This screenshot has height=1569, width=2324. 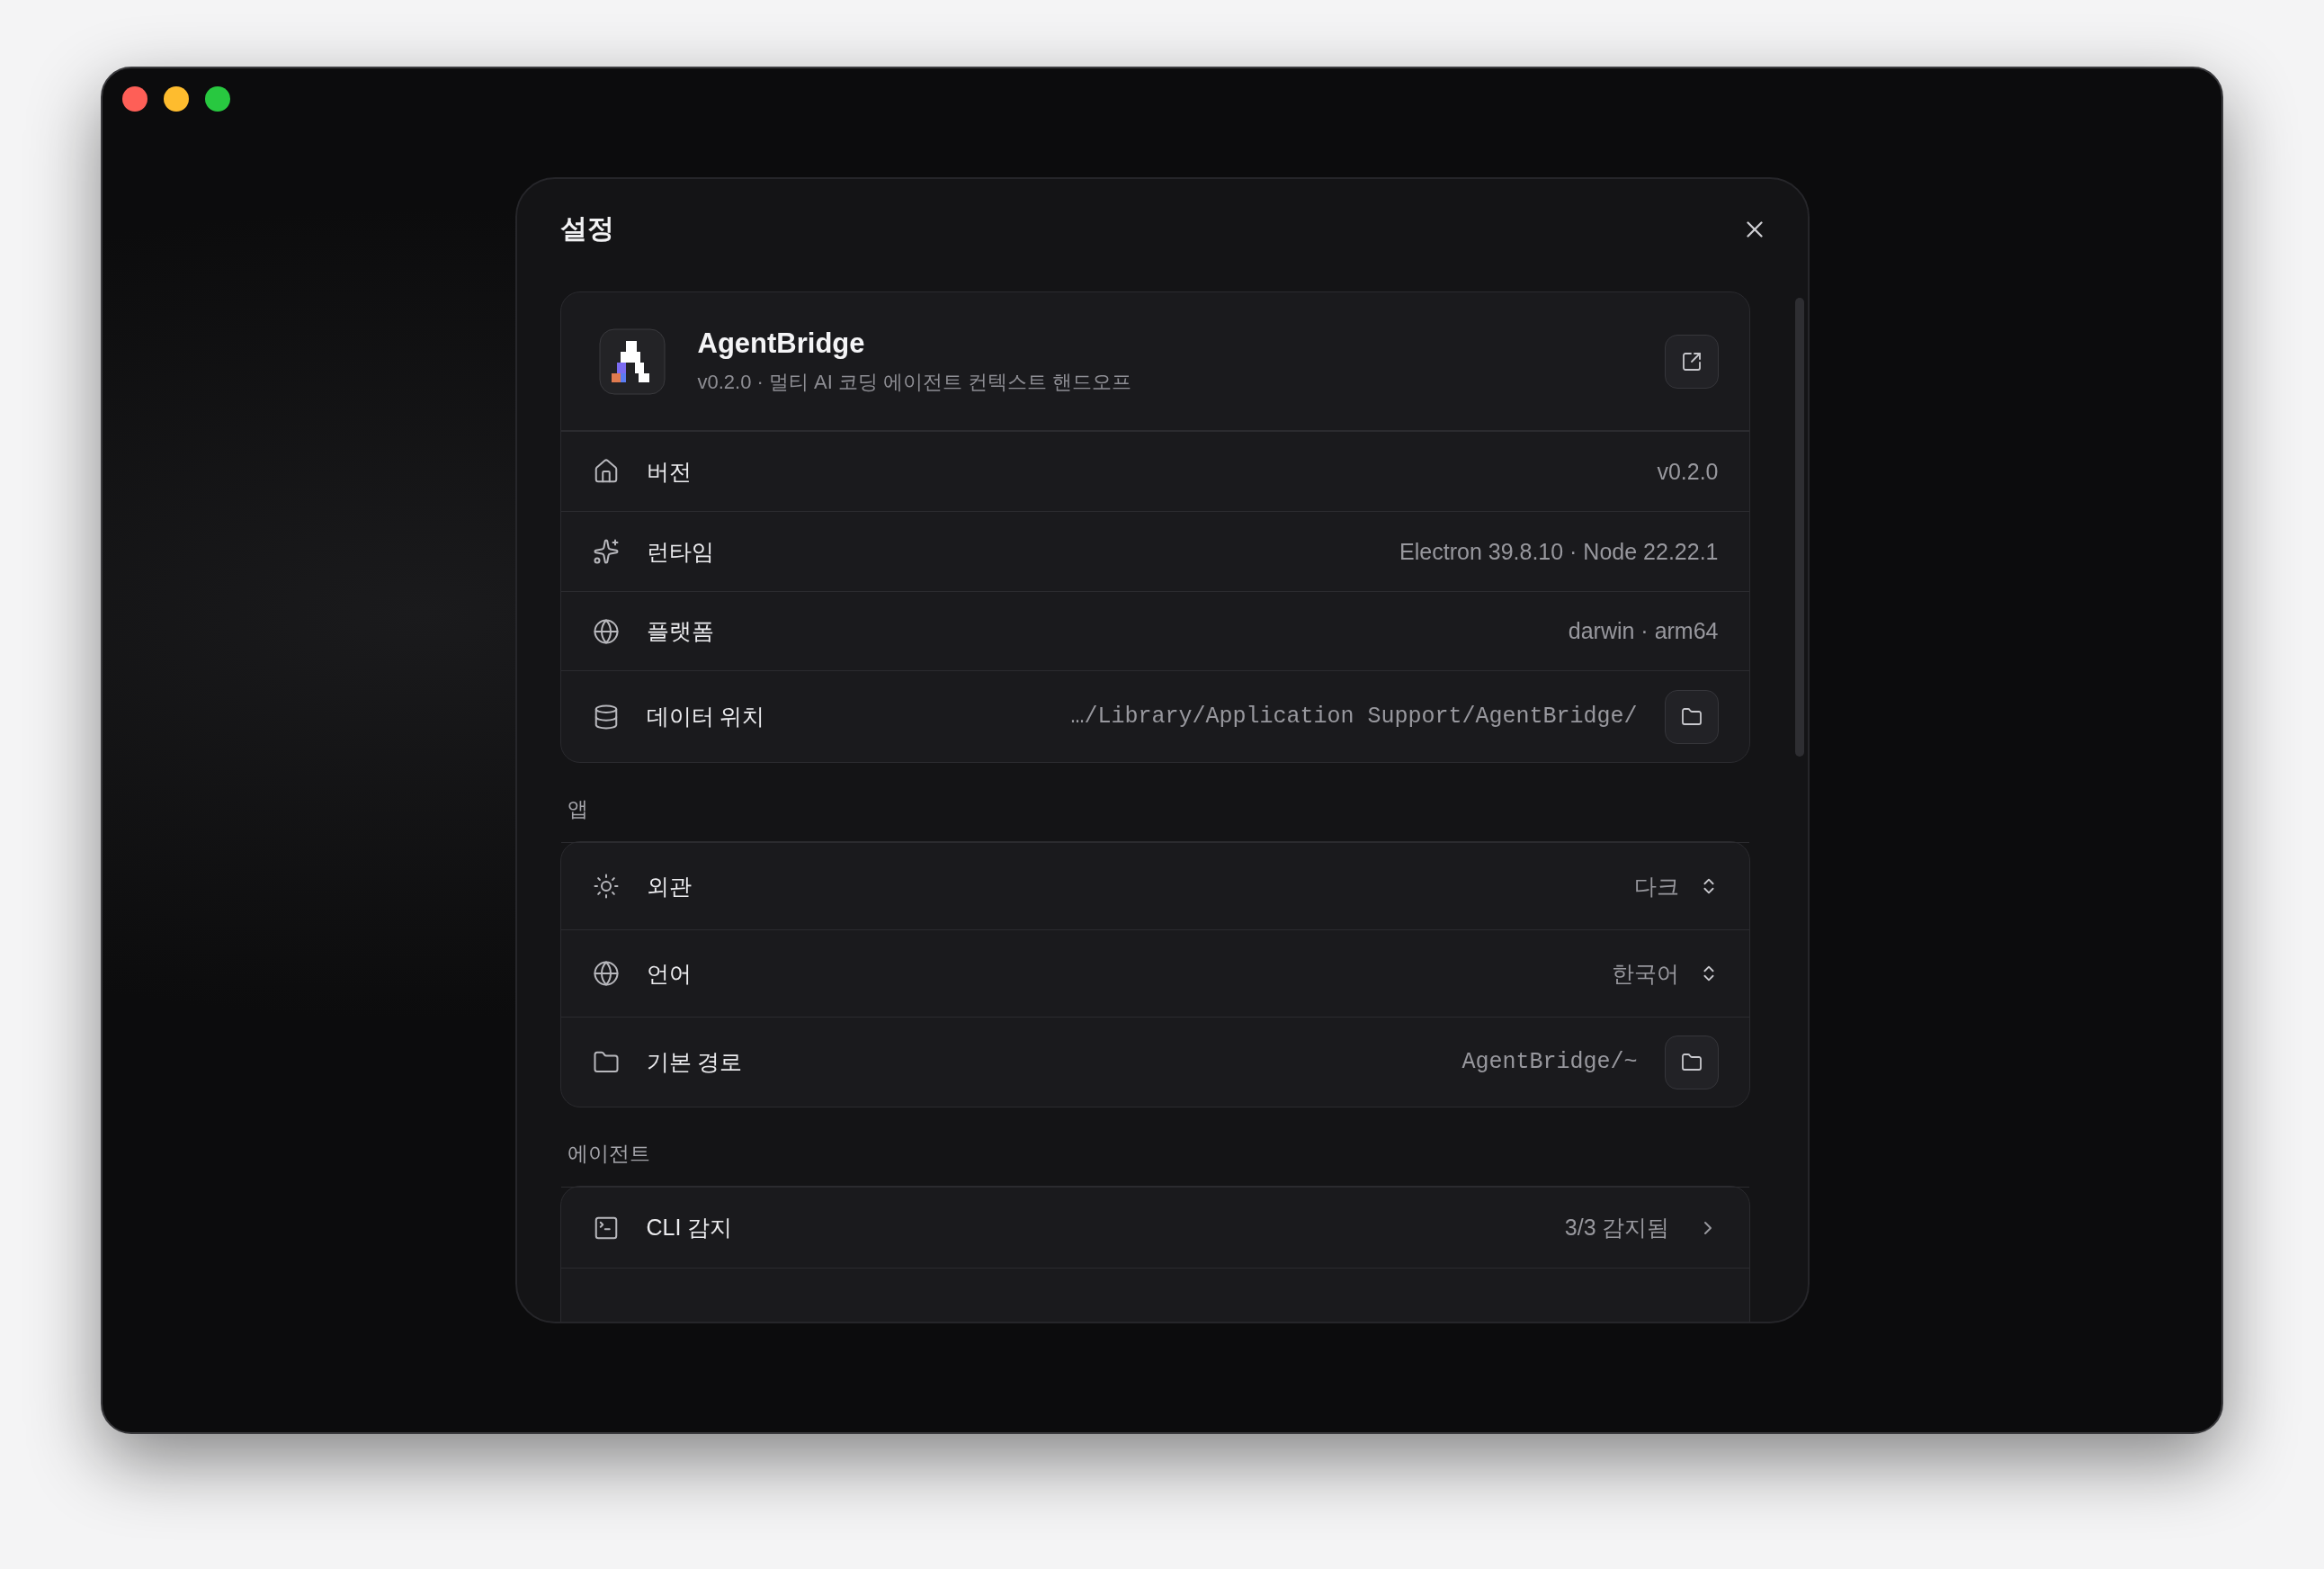 What do you see at coordinates (706, 717) in the screenshot?
I see `row-label: 데이터 위치` at bounding box center [706, 717].